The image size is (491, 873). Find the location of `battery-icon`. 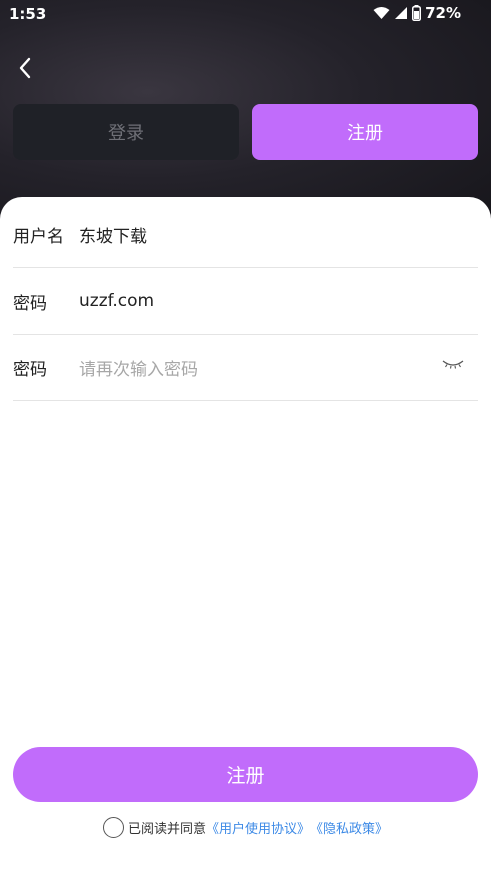

battery-icon is located at coordinates (417, 13).